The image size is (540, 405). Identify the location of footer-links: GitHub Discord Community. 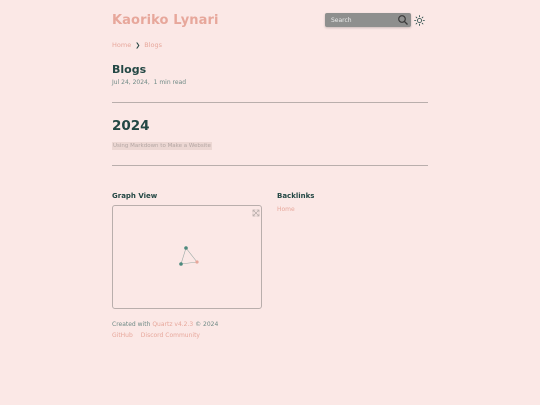
(156, 335).